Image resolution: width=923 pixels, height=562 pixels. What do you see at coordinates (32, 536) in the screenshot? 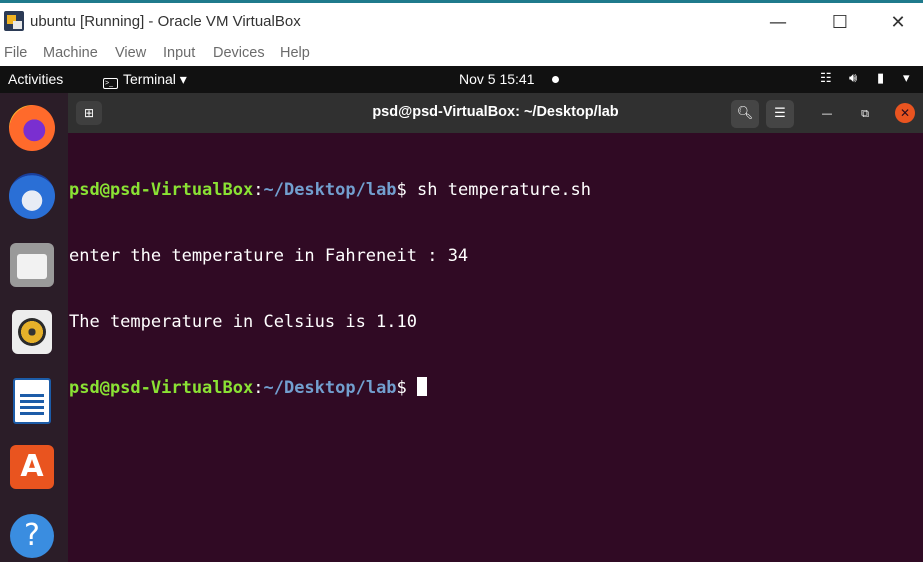
I see `help-icon: ?` at bounding box center [32, 536].